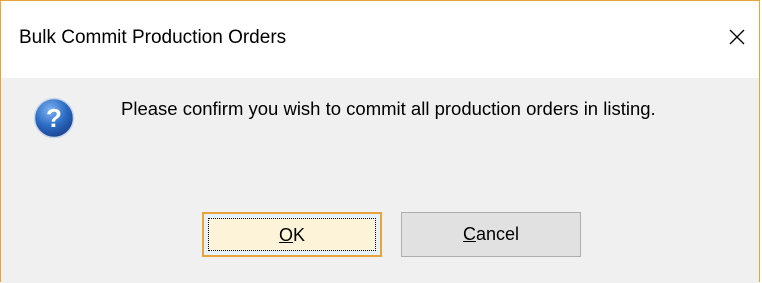 This screenshot has width=762, height=283. I want to click on close-button, so click(736, 38).